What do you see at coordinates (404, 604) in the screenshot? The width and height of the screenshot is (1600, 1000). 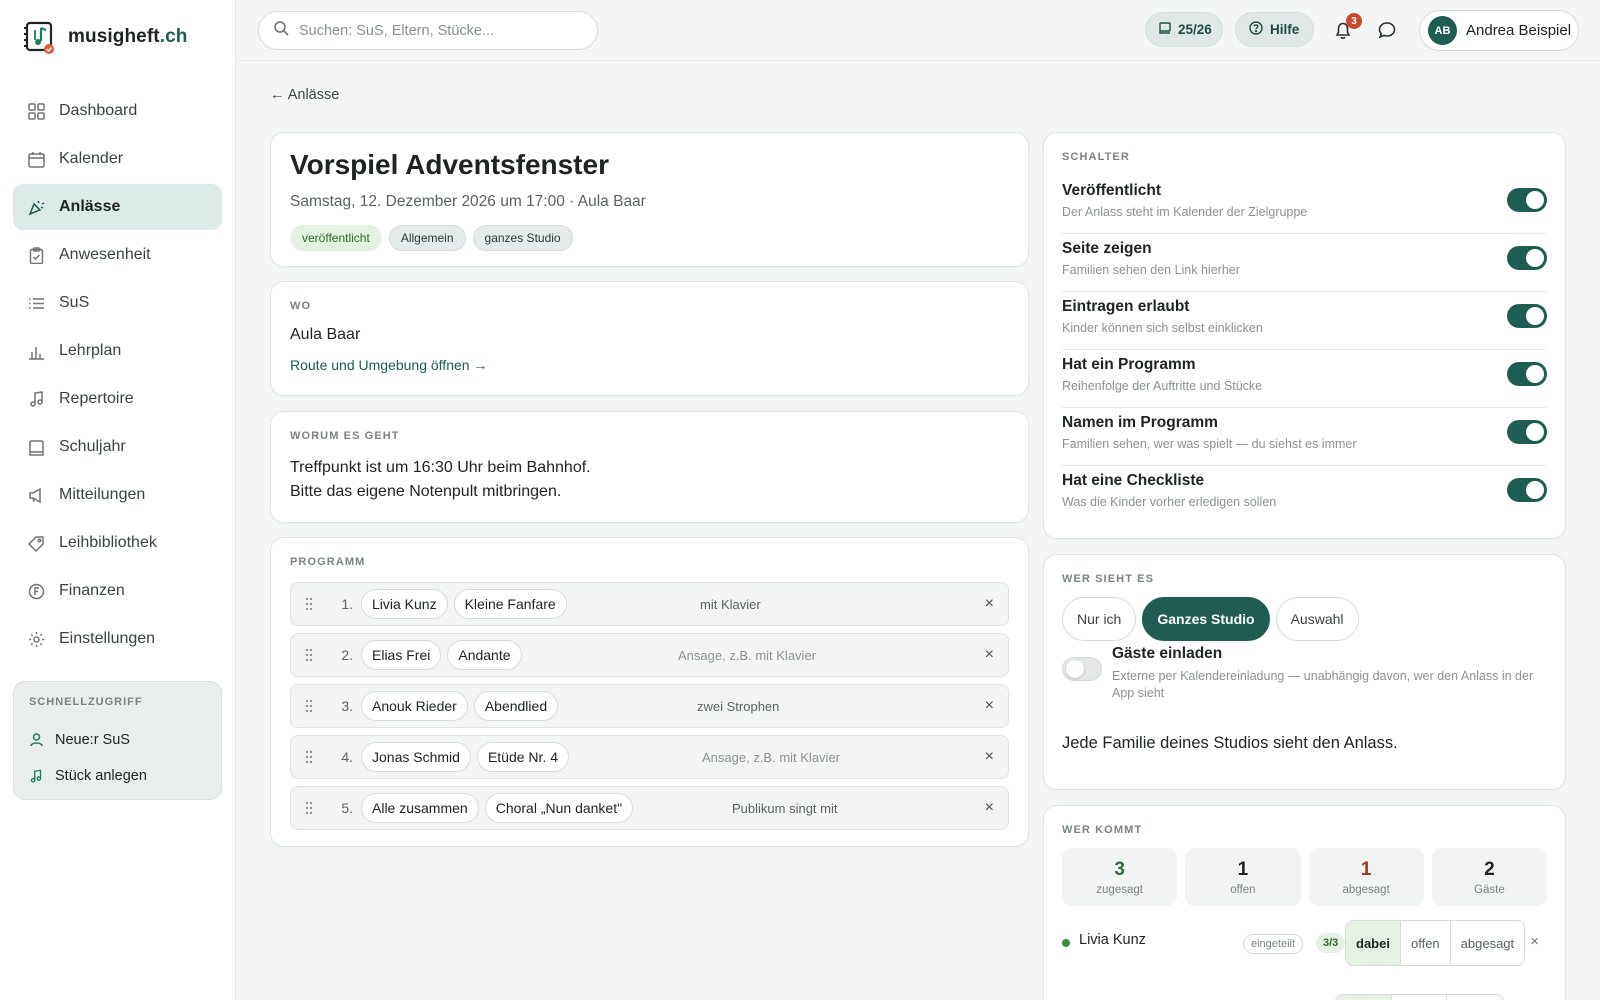 I see `performer-chip: Livia Kunz` at bounding box center [404, 604].